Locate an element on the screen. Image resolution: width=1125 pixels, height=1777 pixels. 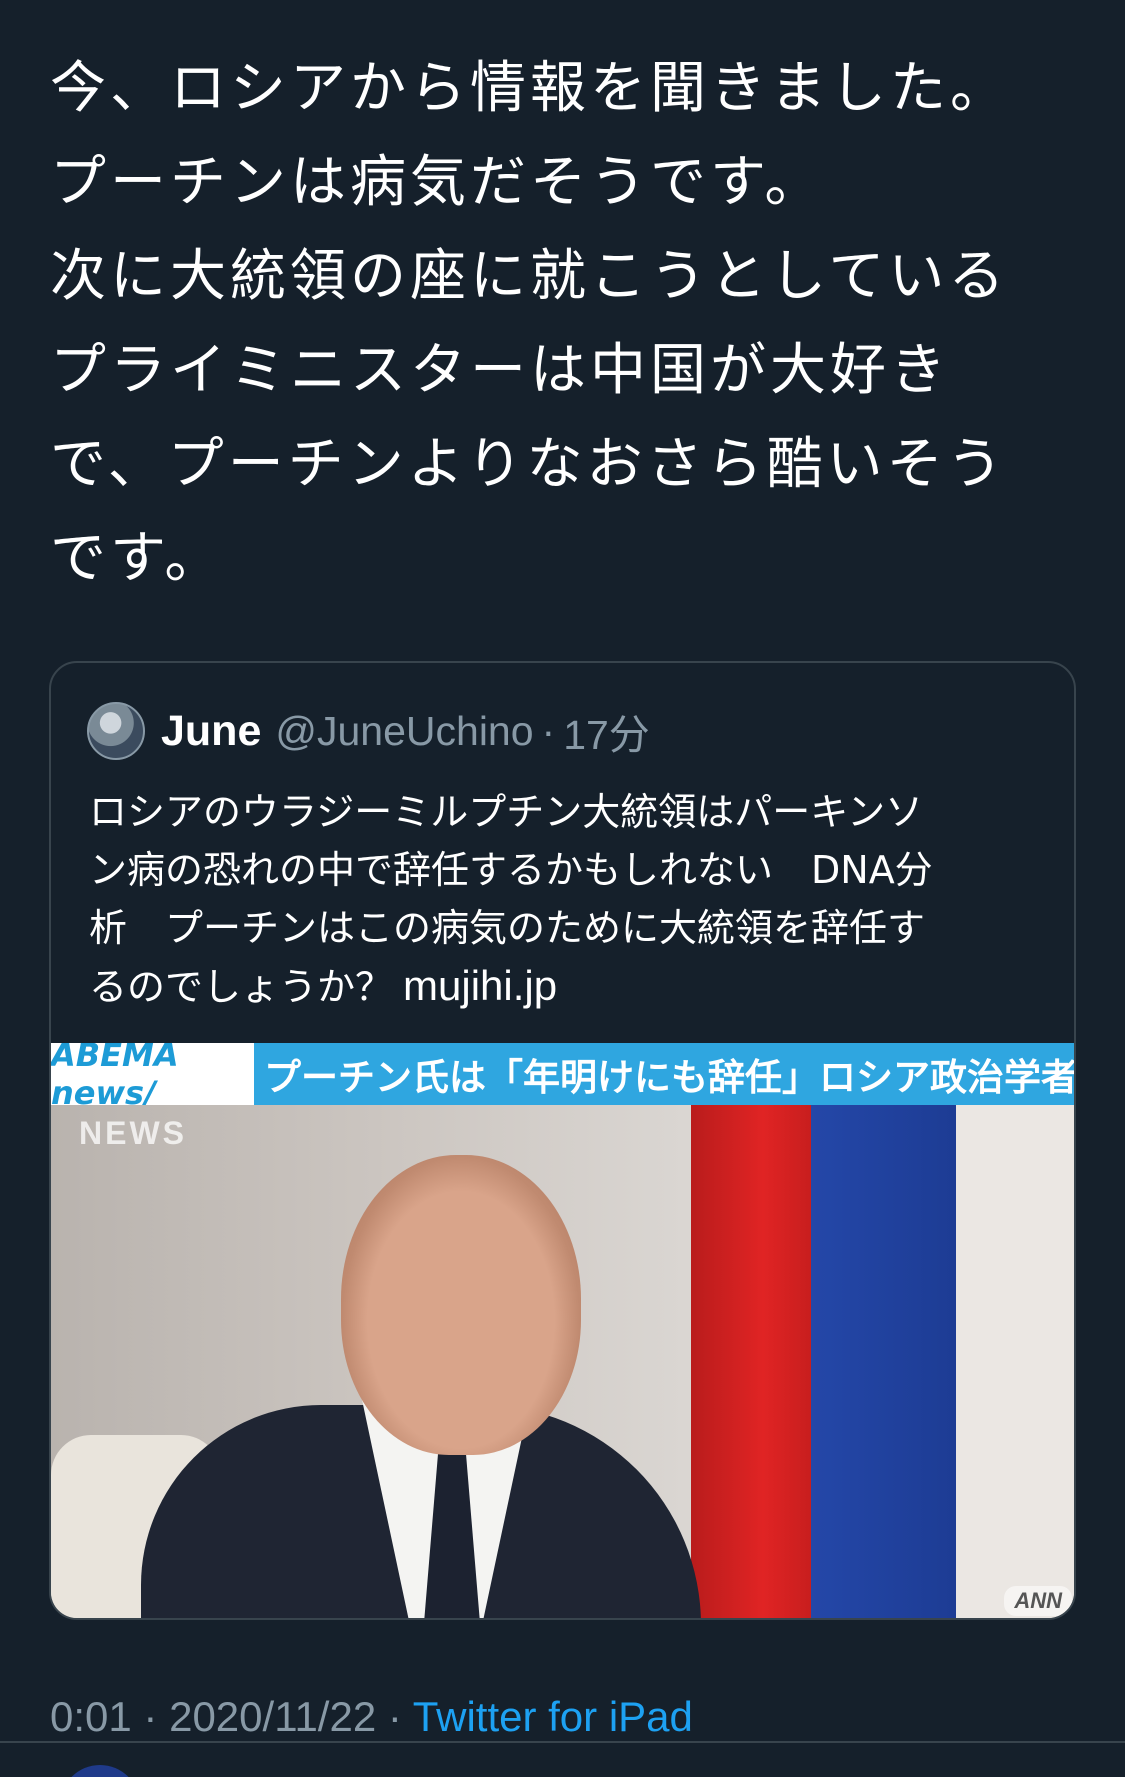
news-headline: プーチン氏は「年明けにも辞任」ロシア政治学者 is located at coordinates (664, 1074).